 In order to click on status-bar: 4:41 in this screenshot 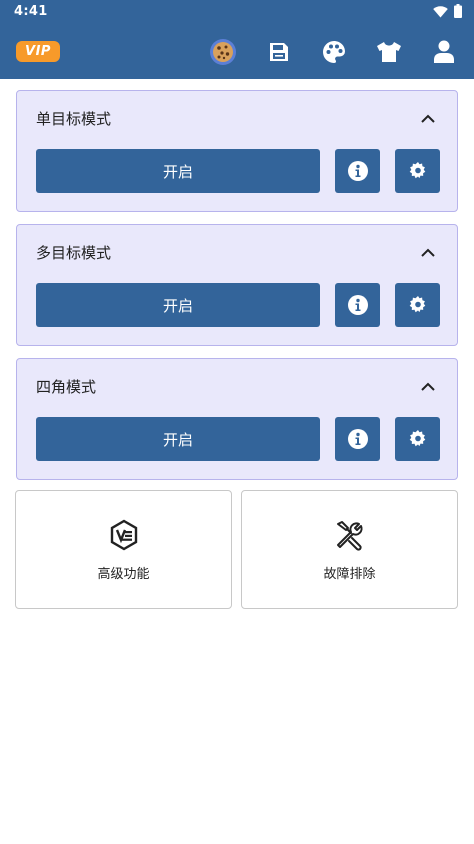, I will do `click(237, 12)`.